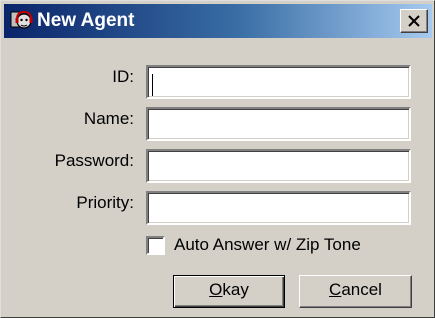 This screenshot has width=435, height=318. Describe the element at coordinates (105, 202) in the screenshot. I see `priority-label: Priority:` at that location.